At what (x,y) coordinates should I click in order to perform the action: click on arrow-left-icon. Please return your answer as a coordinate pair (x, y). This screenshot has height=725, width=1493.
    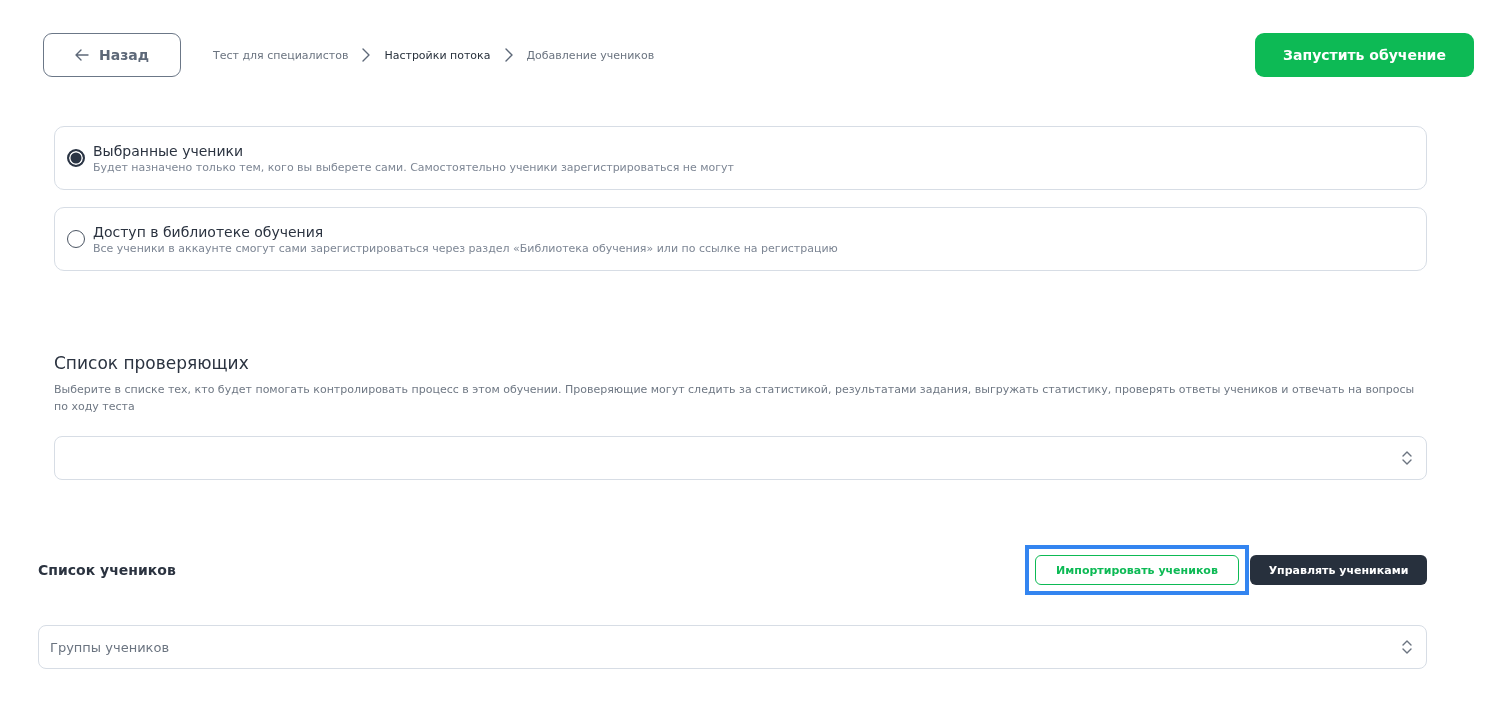
    Looking at the image, I should click on (81, 55).